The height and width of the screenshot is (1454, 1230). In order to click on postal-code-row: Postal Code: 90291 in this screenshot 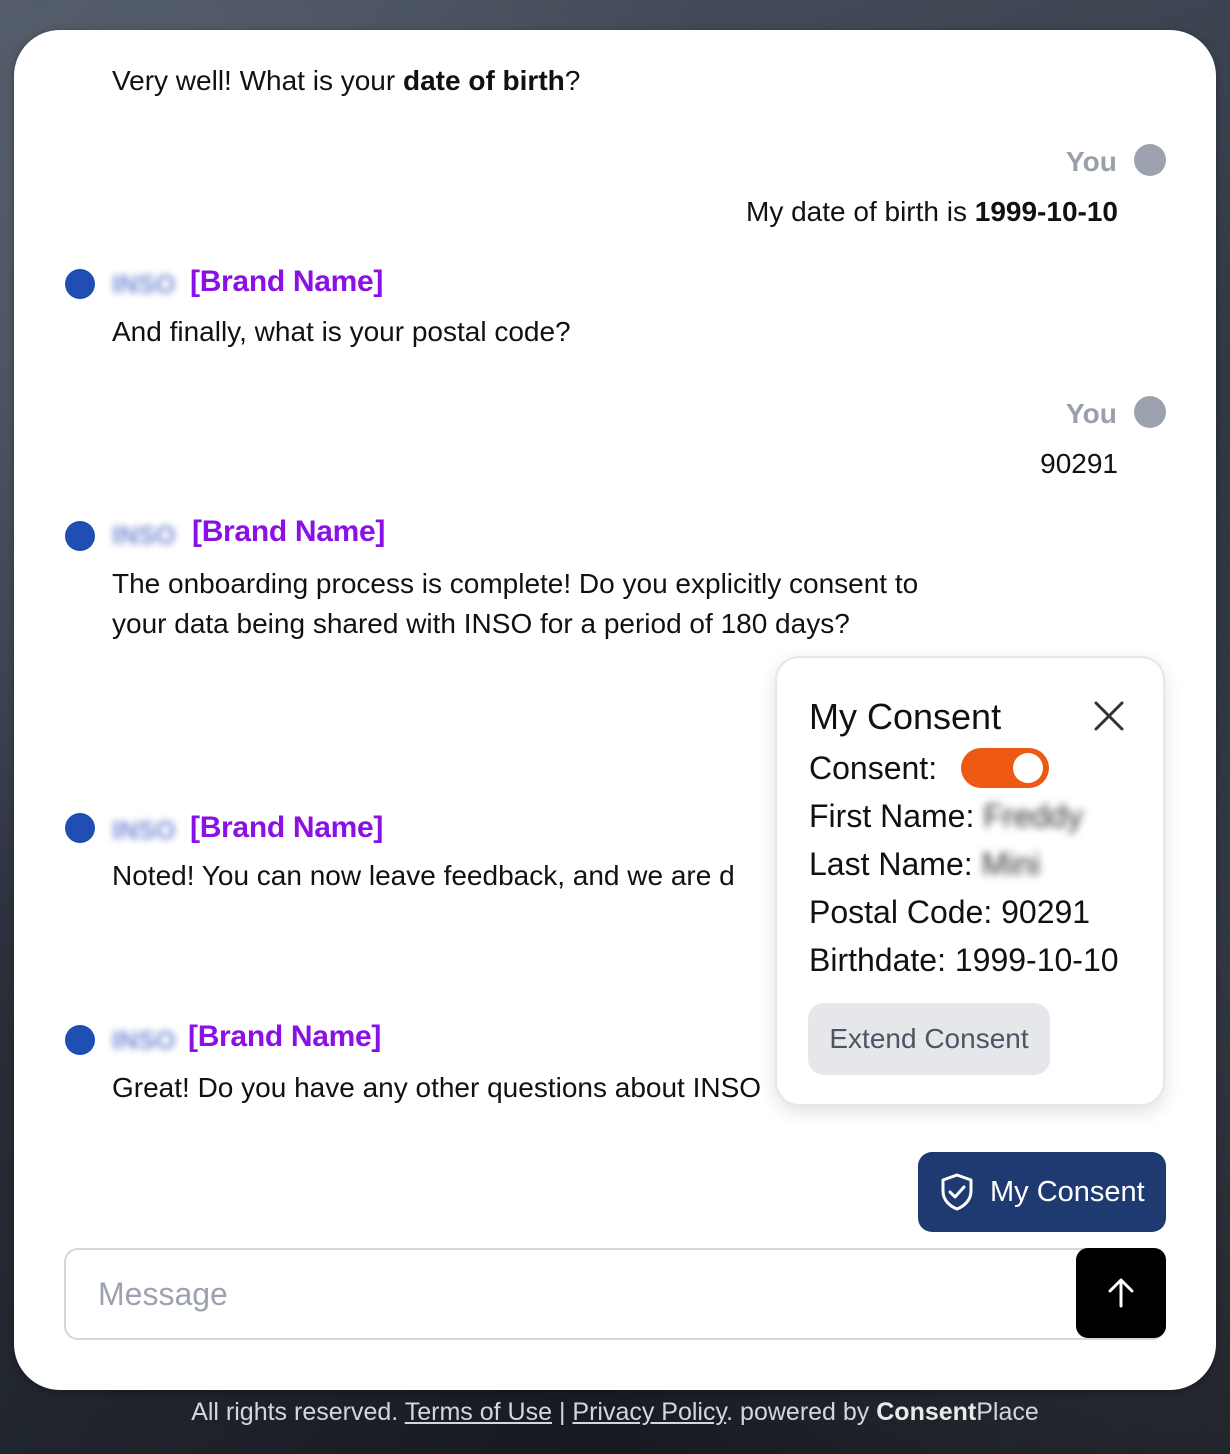, I will do `click(950, 912)`.